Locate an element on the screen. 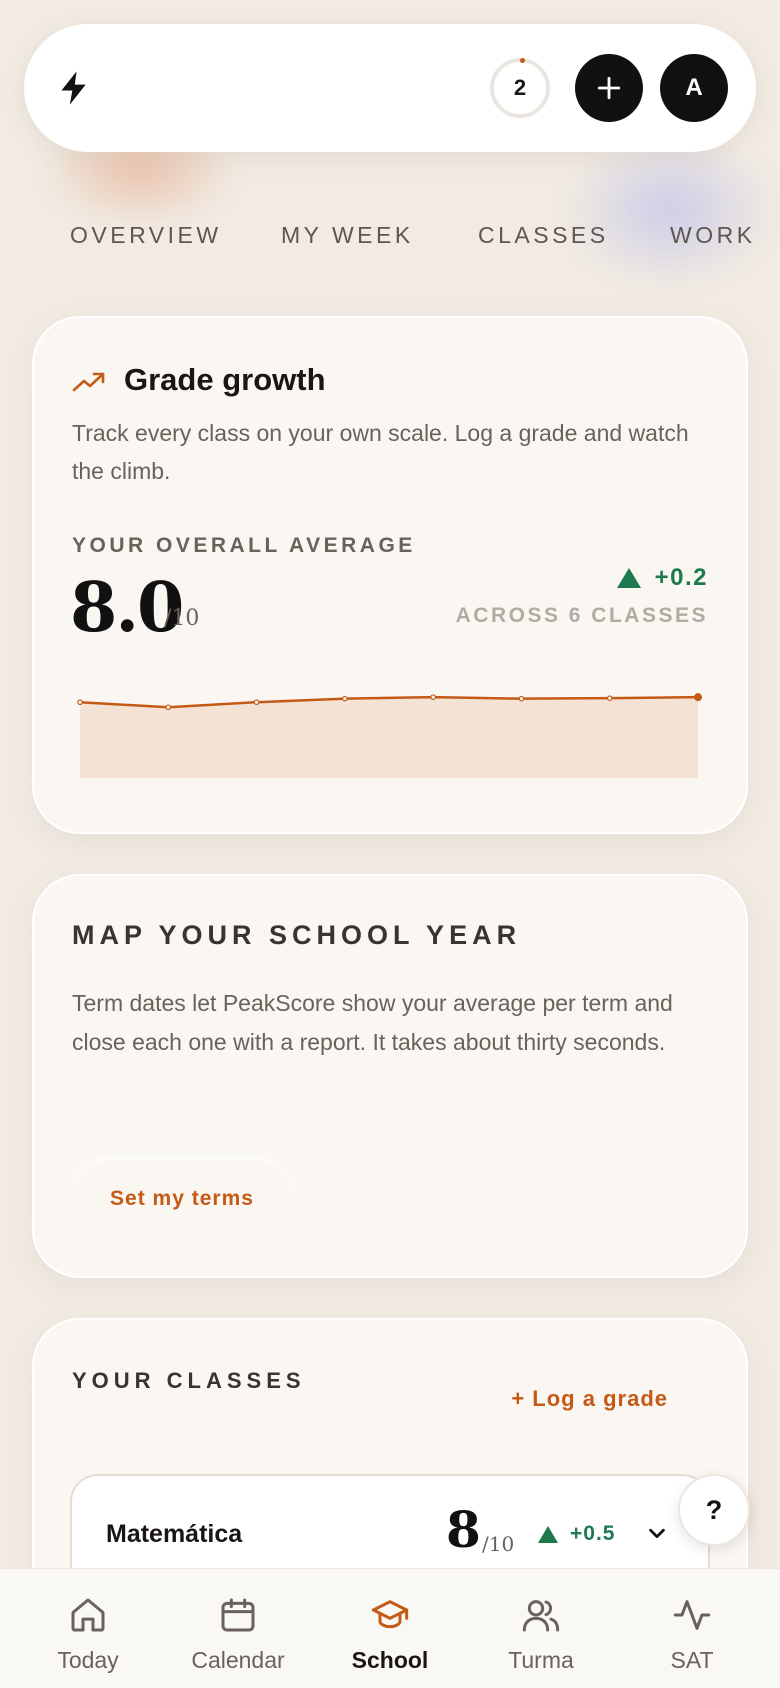 This screenshot has width=780, height=1688. nav-label: SAT is located at coordinates (692, 1660).